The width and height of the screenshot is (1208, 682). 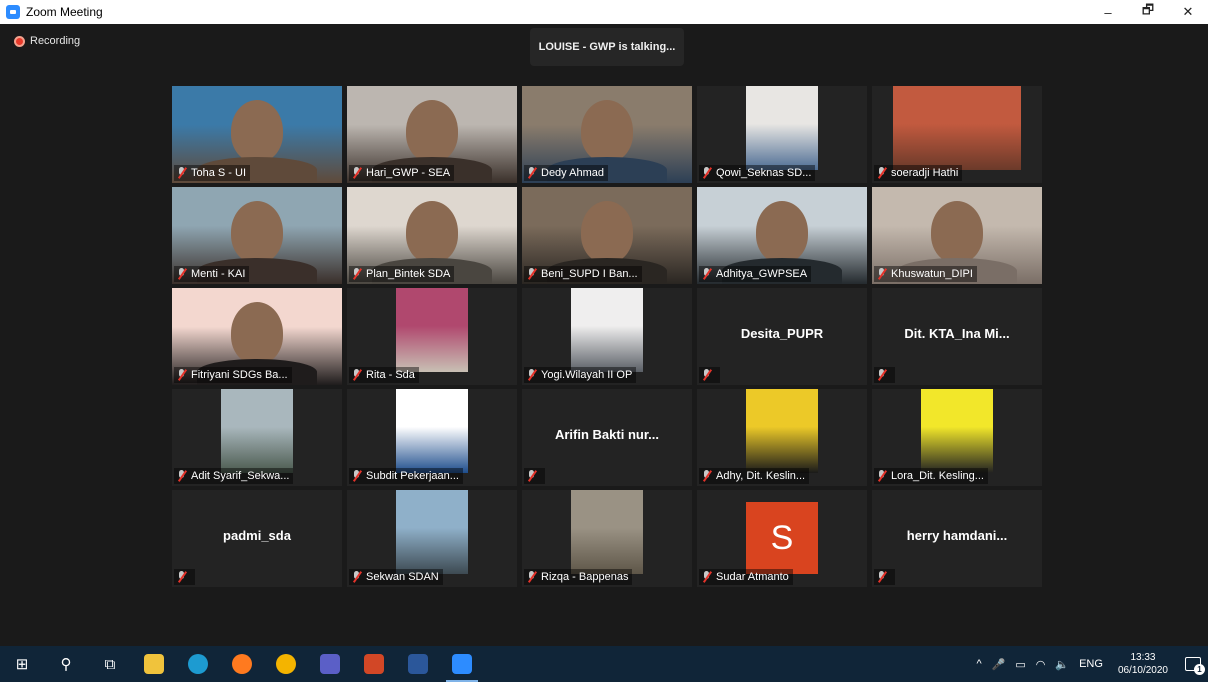 I want to click on participant-tile: Menti - KAI, so click(x=257, y=235).